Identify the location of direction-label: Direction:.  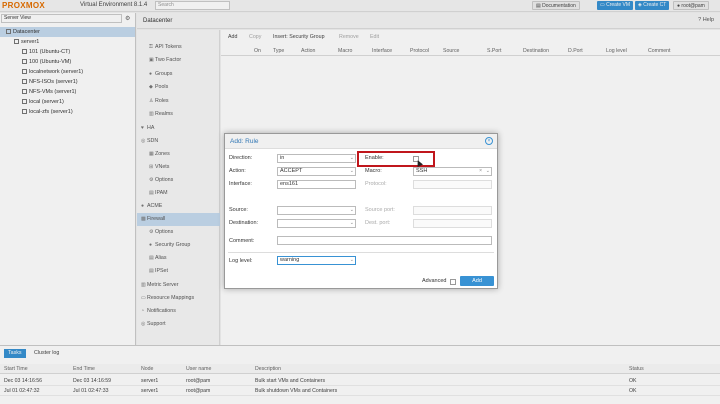
(241, 158).